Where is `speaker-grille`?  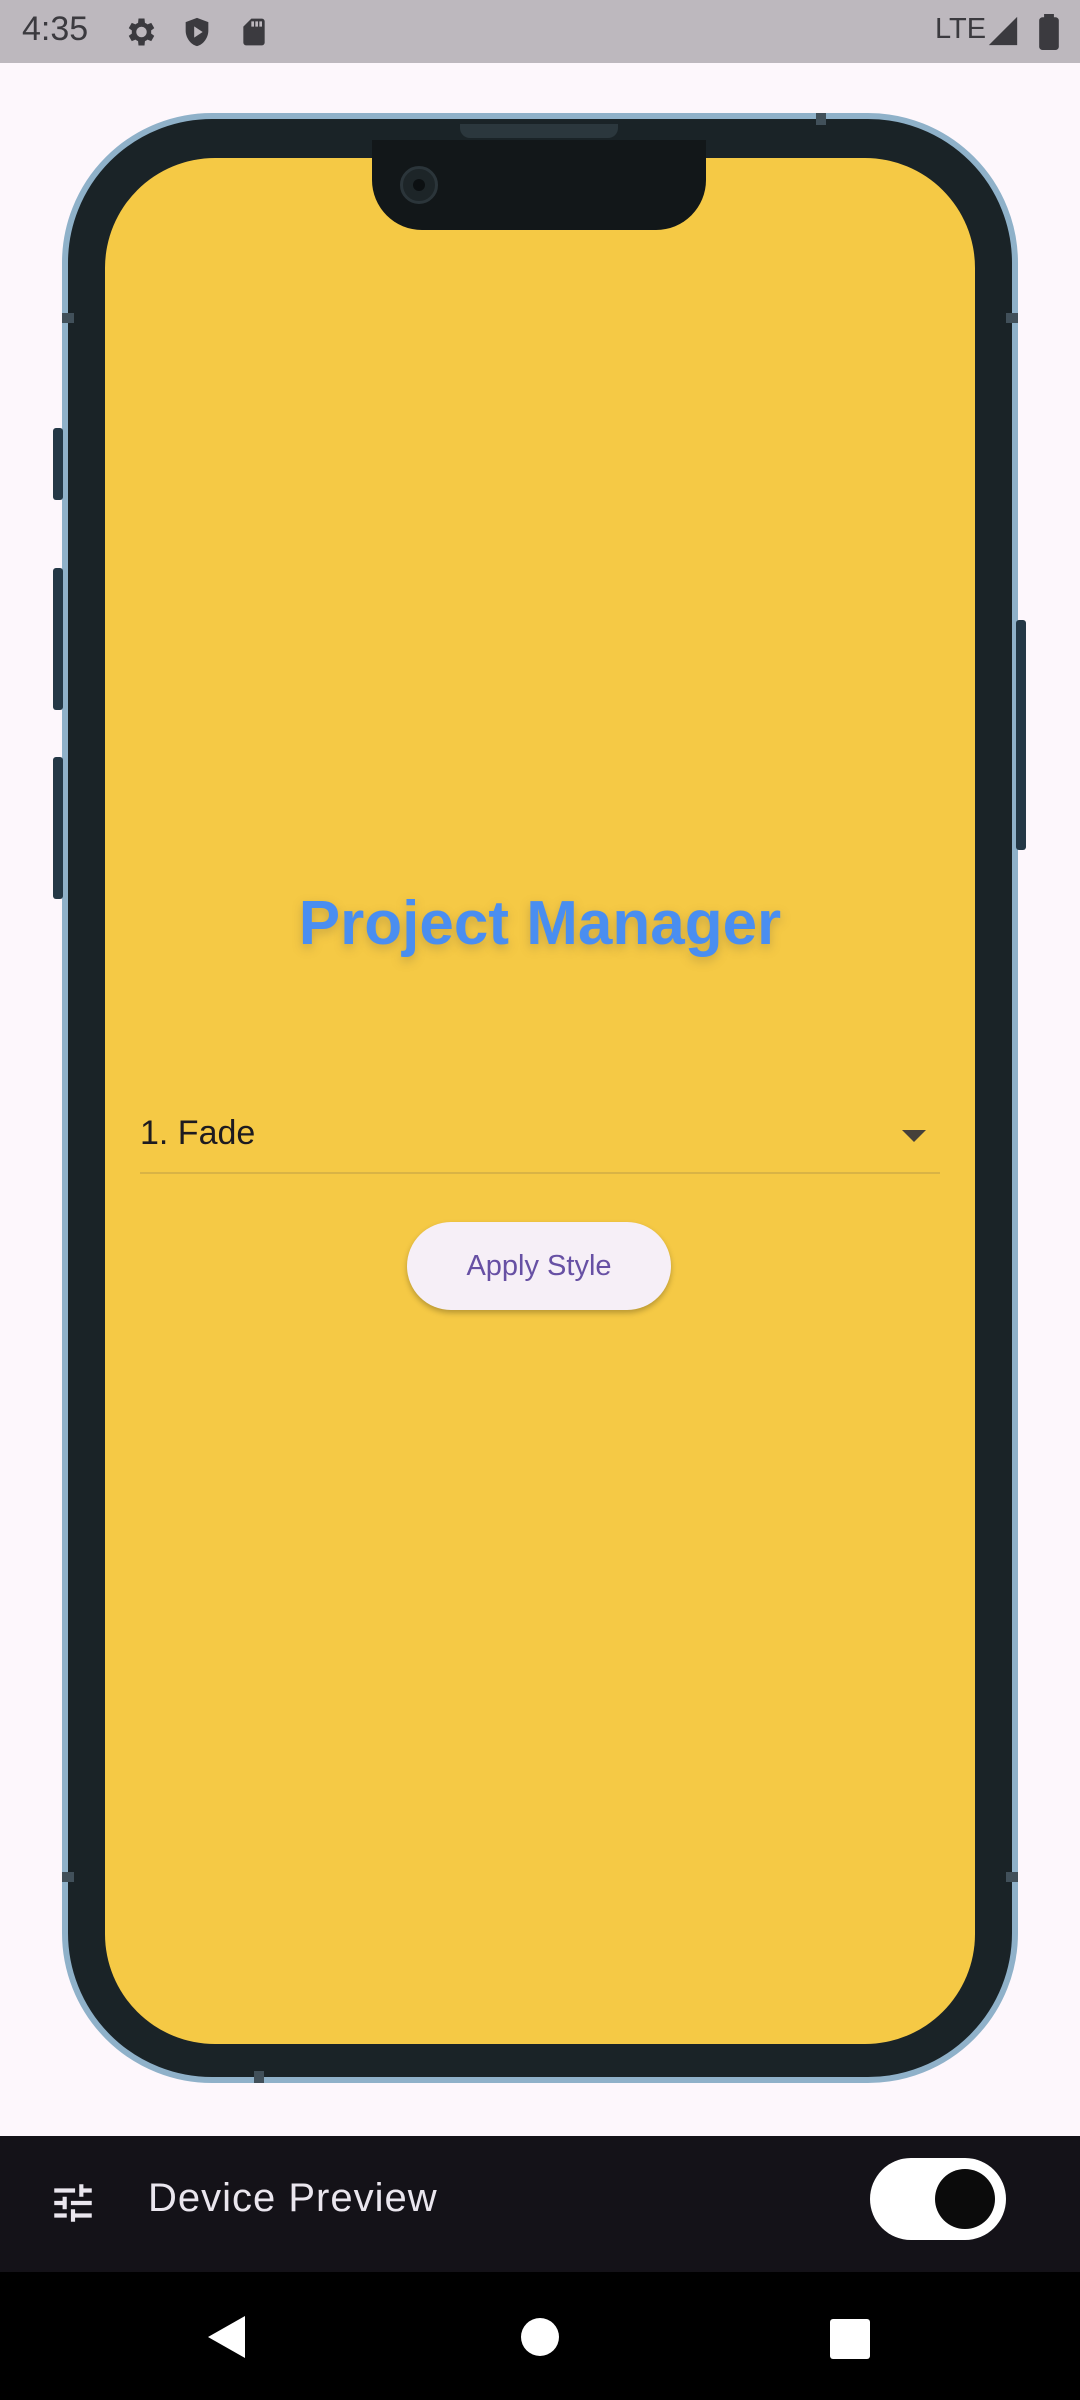 speaker-grille is located at coordinates (539, 131).